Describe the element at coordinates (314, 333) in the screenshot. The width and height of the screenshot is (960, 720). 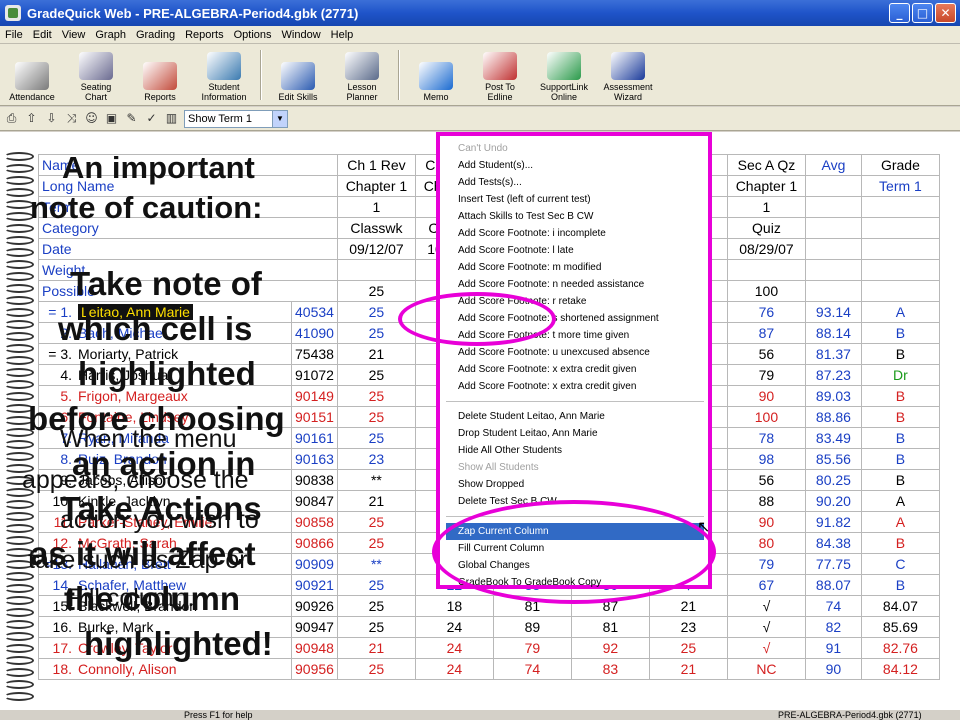
I see `student-id-cell: 41090` at that location.